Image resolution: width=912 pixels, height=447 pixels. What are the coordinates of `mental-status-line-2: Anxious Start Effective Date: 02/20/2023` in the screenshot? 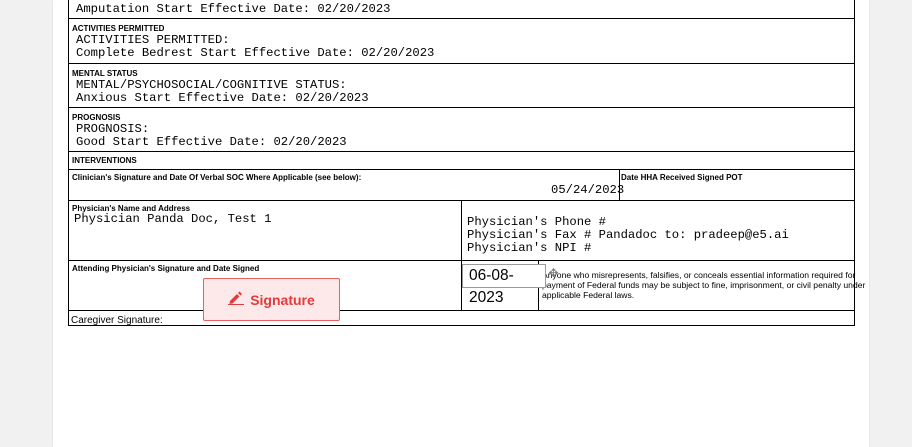 It's located at (222, 98).